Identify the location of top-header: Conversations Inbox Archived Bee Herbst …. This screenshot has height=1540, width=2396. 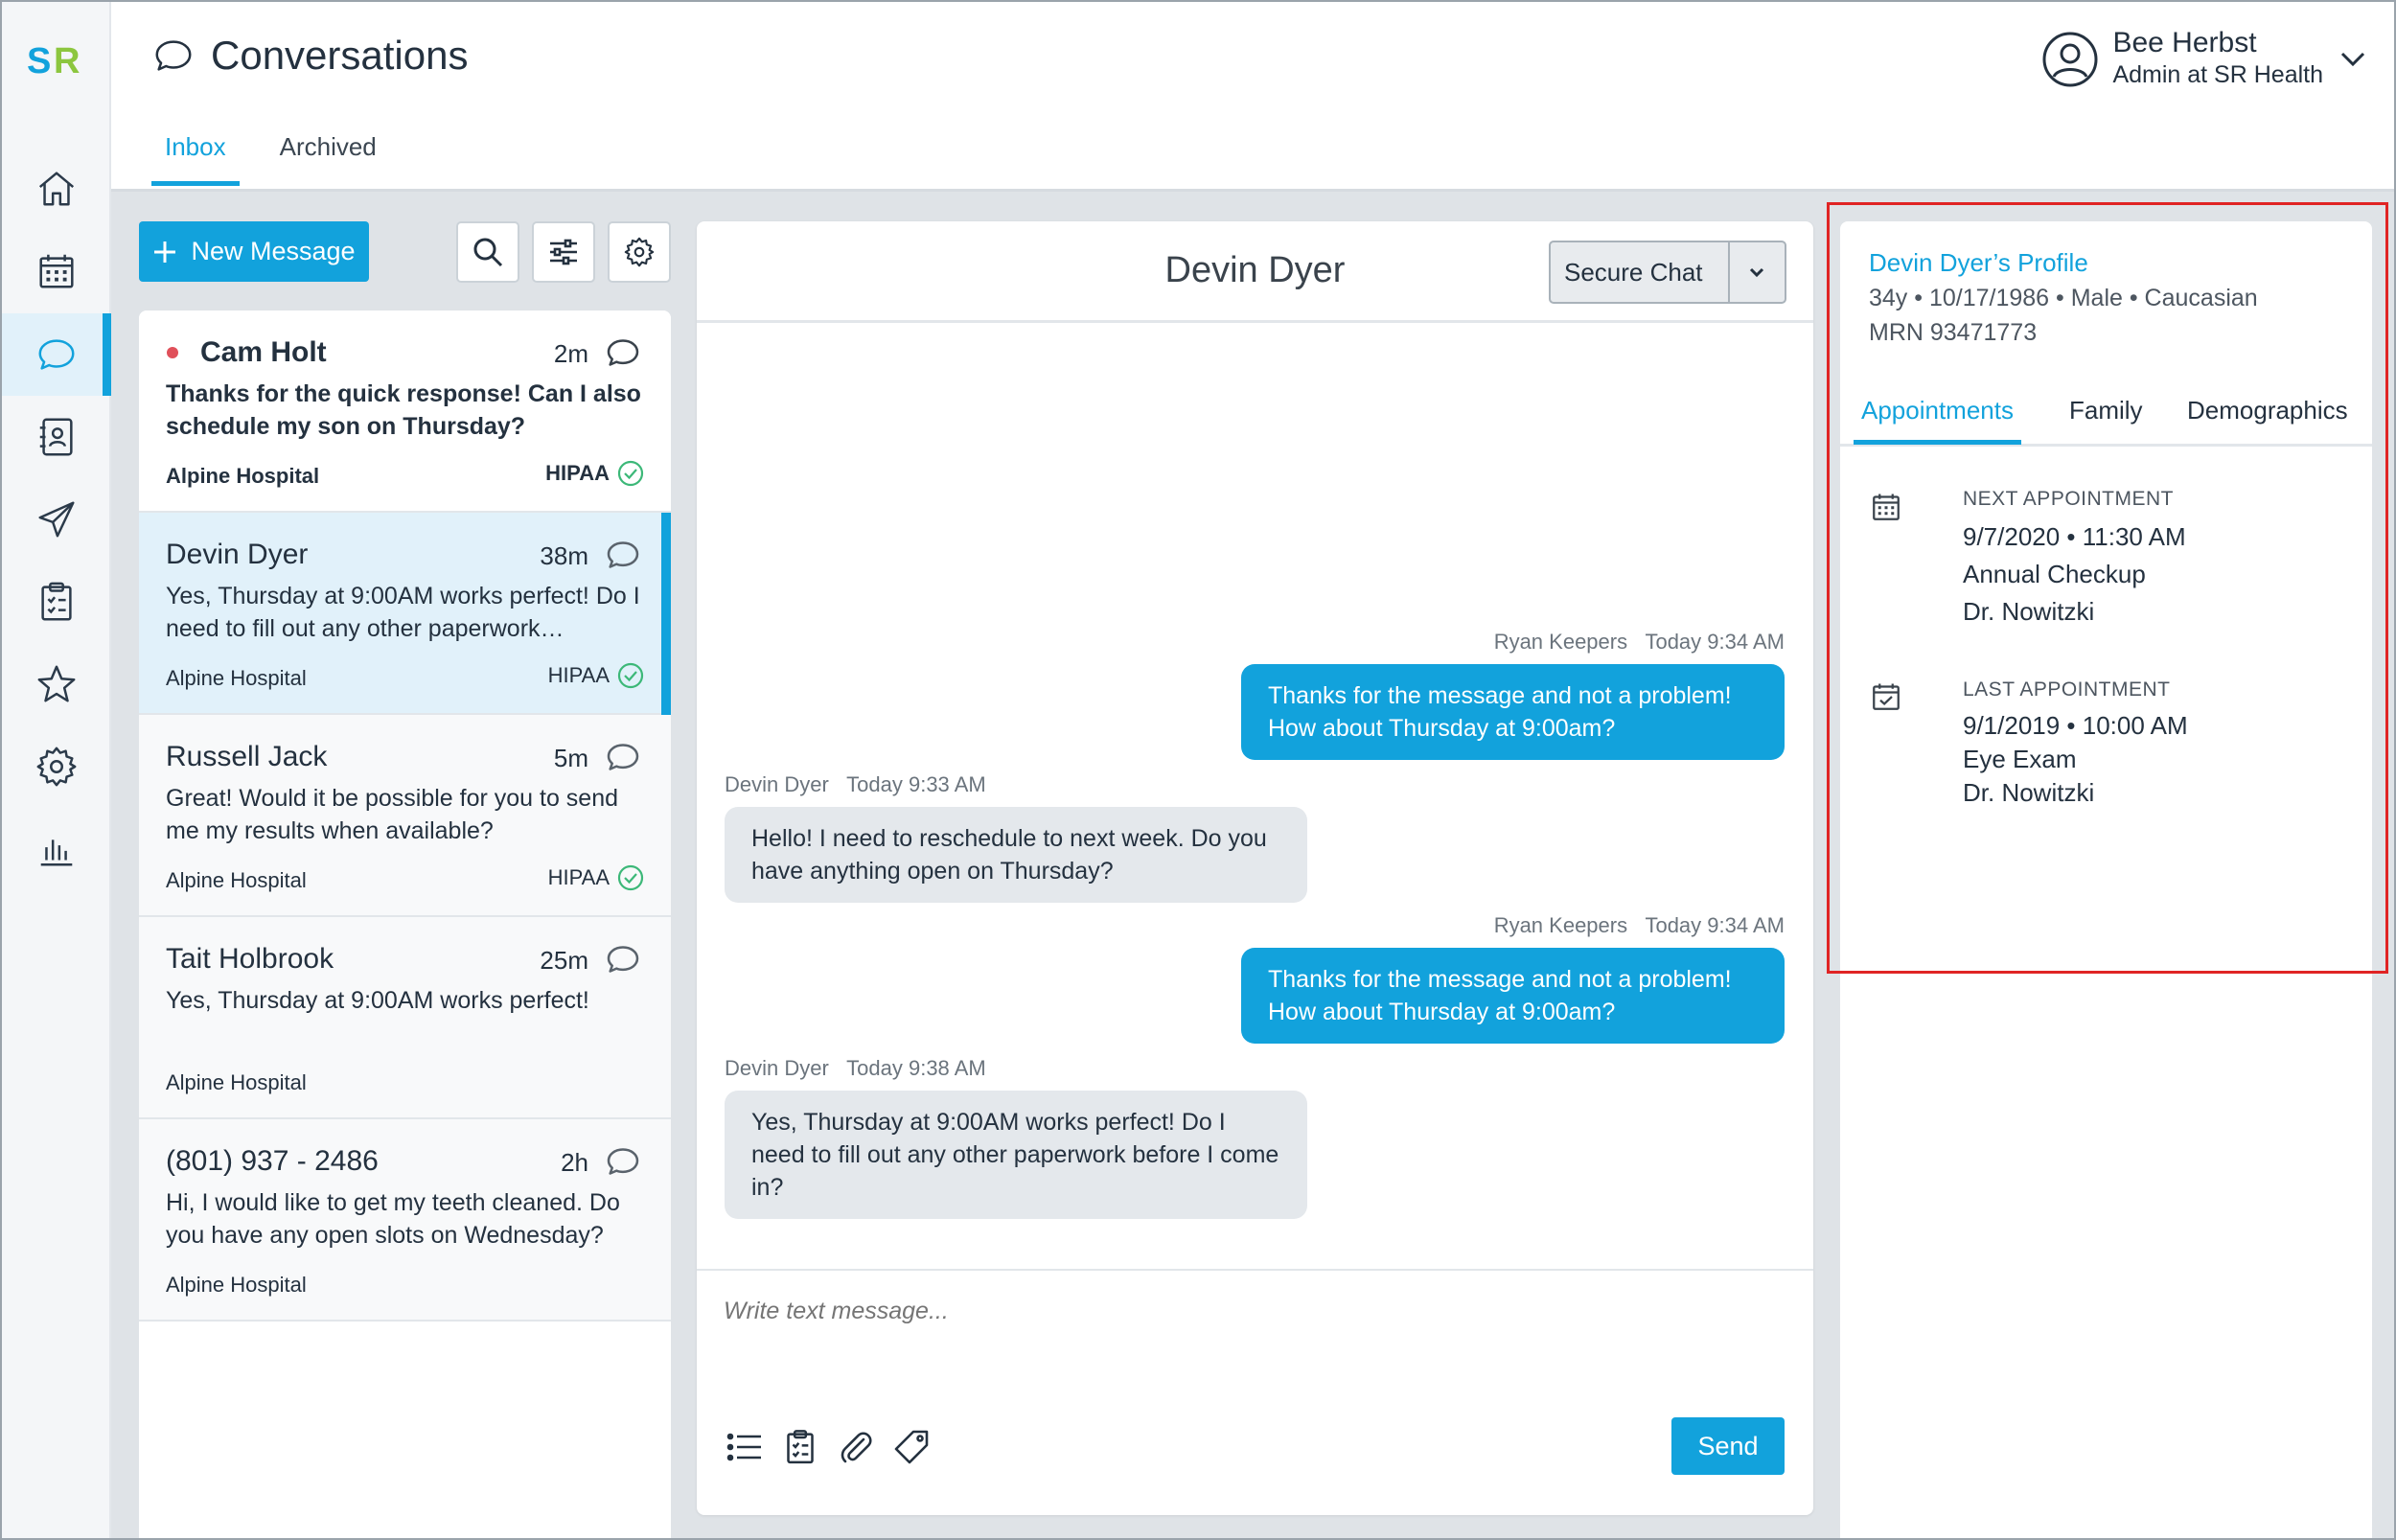
(1252, 97).